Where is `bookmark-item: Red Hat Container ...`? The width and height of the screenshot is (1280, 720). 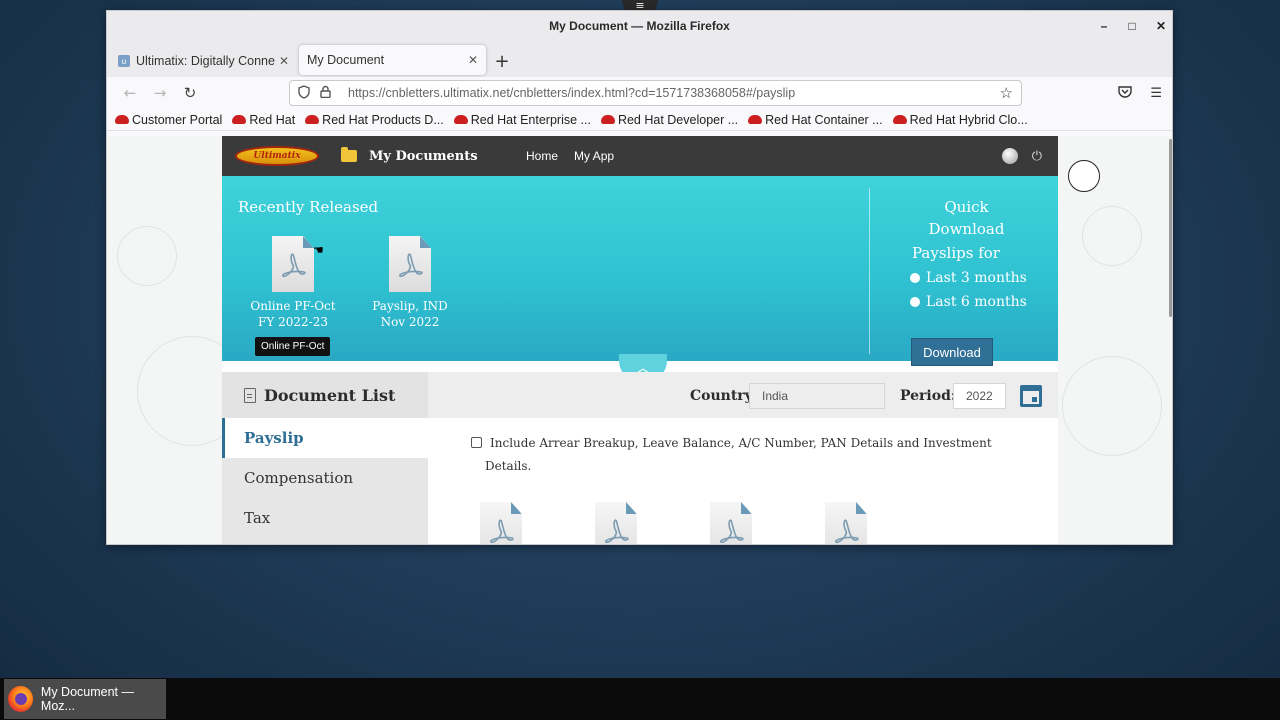
bookmark-item: Red Hat Container ... is located at coordinates (815, 120).